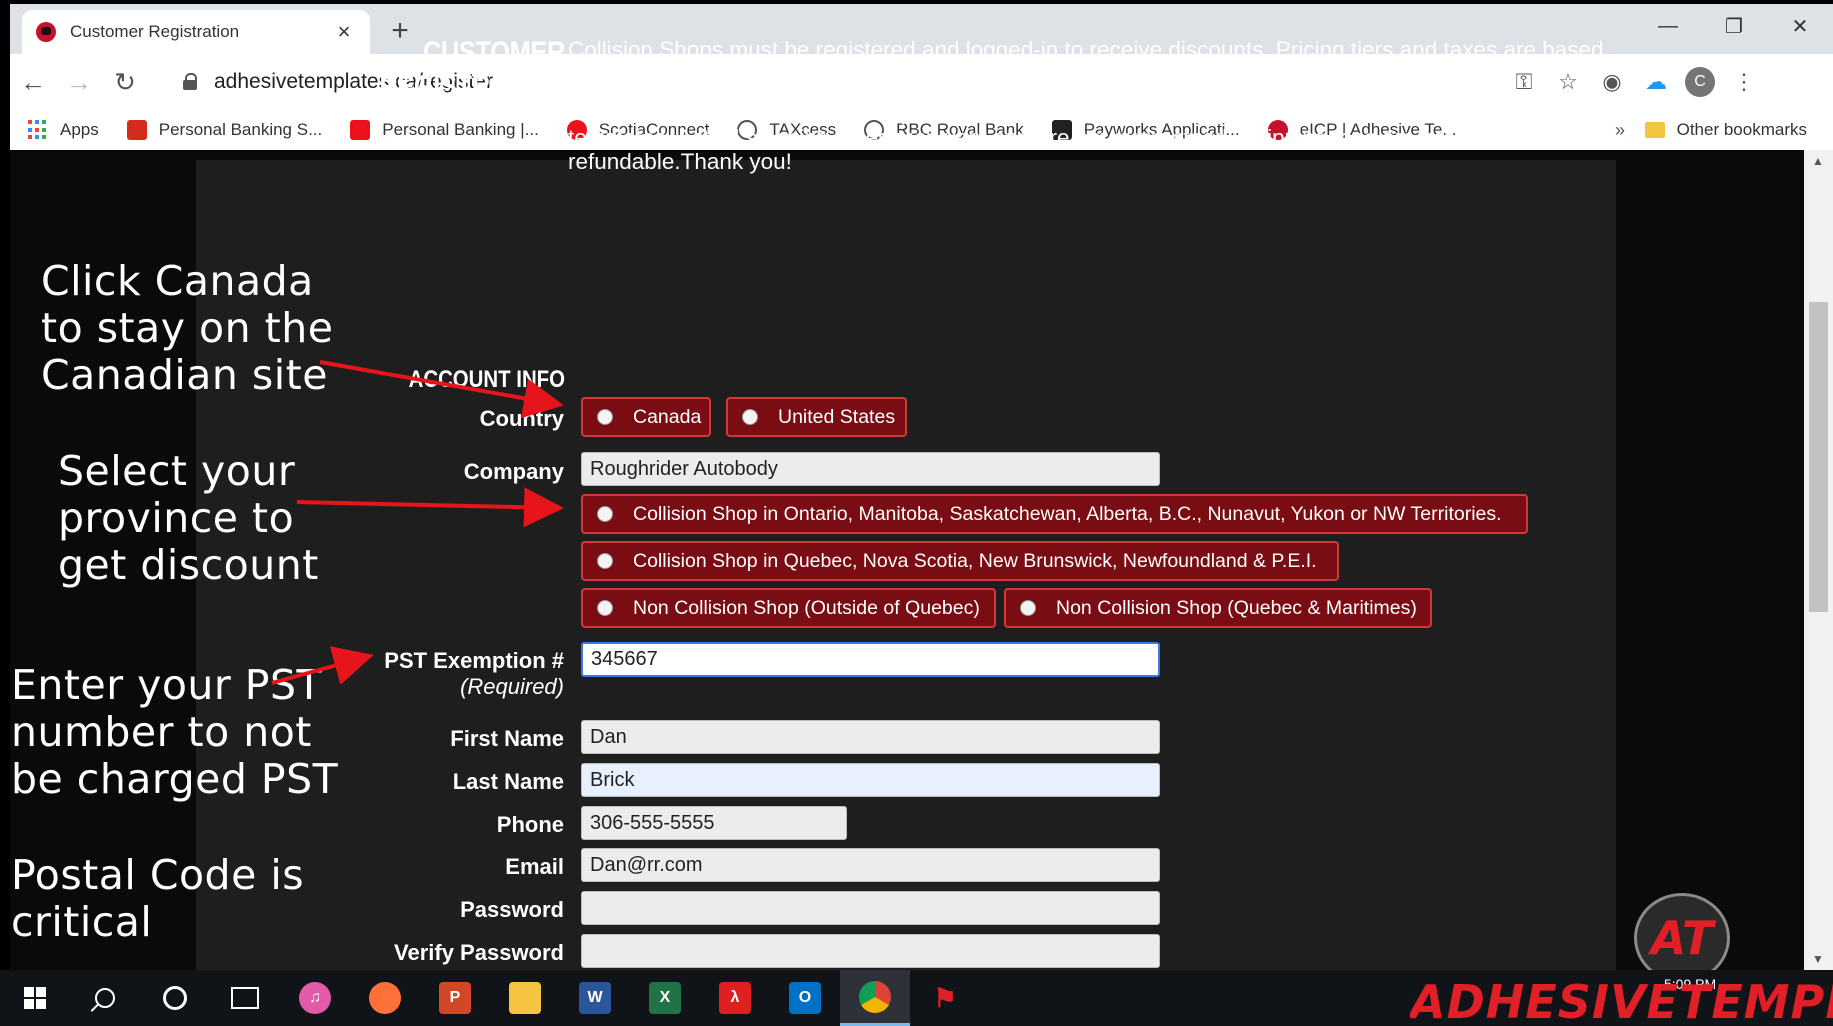  I want to click on search-taskbar-button, so click(105, 998).